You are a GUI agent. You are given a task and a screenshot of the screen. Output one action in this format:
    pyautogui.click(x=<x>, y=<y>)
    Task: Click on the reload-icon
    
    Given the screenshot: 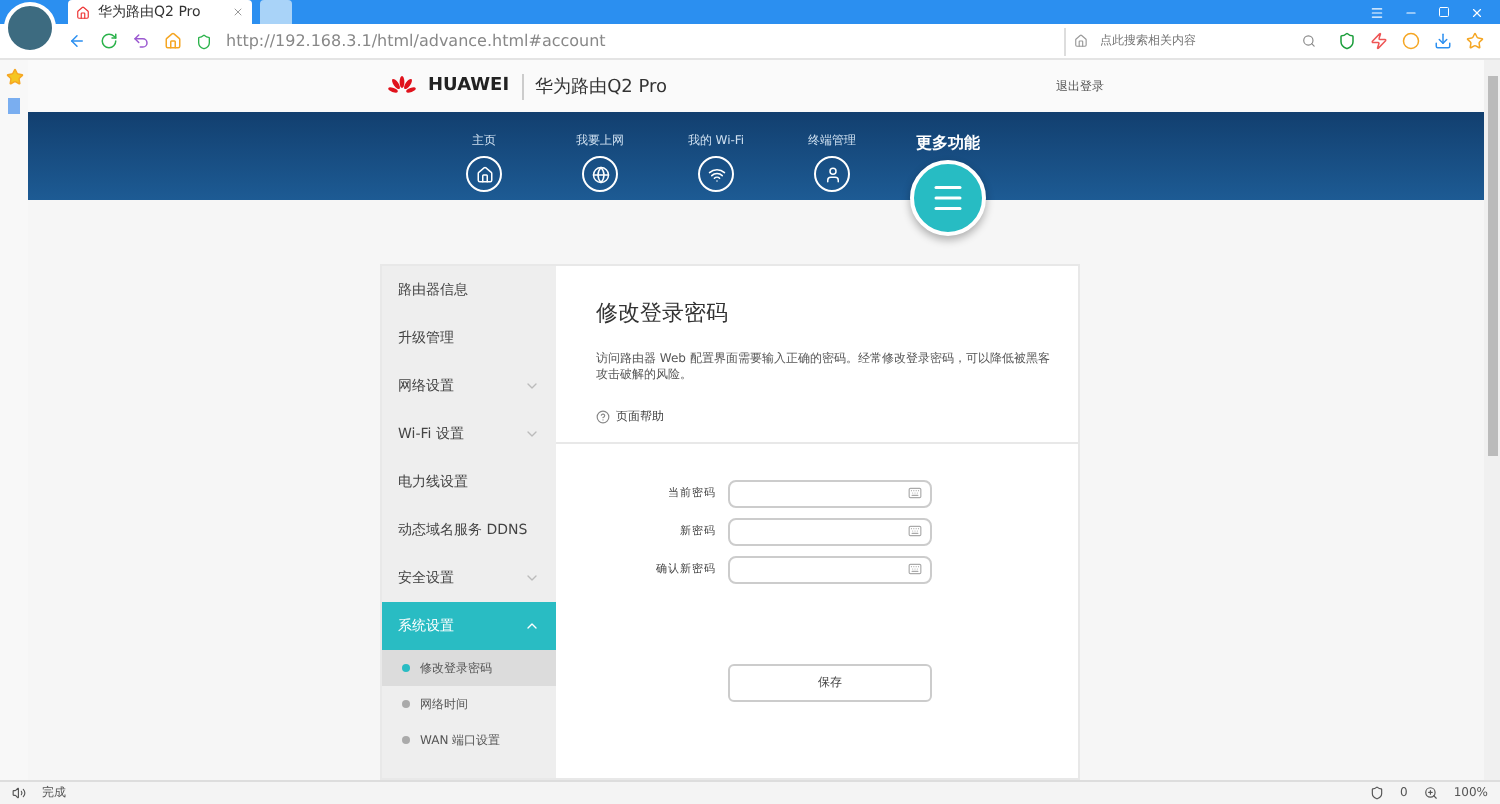 What is the action you would take?
    pyautogui.click(x=109, y=41)
    